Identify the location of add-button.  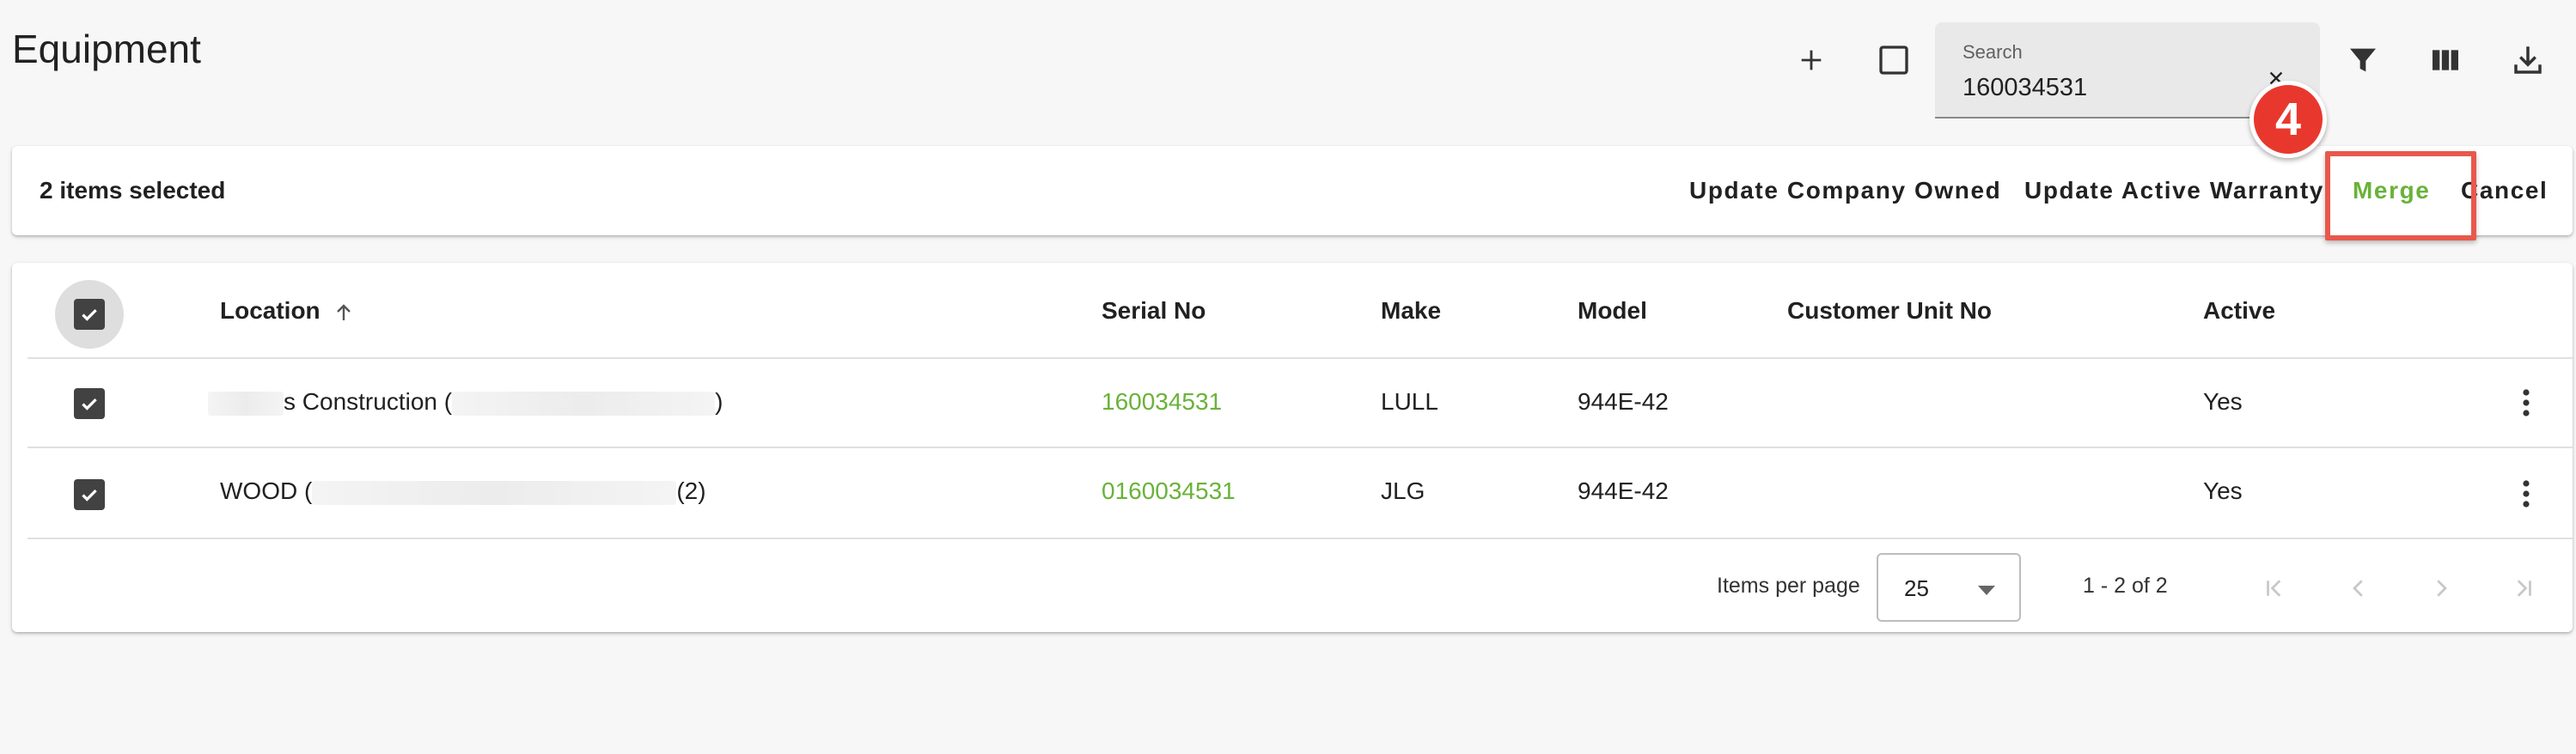
(1811, 60).